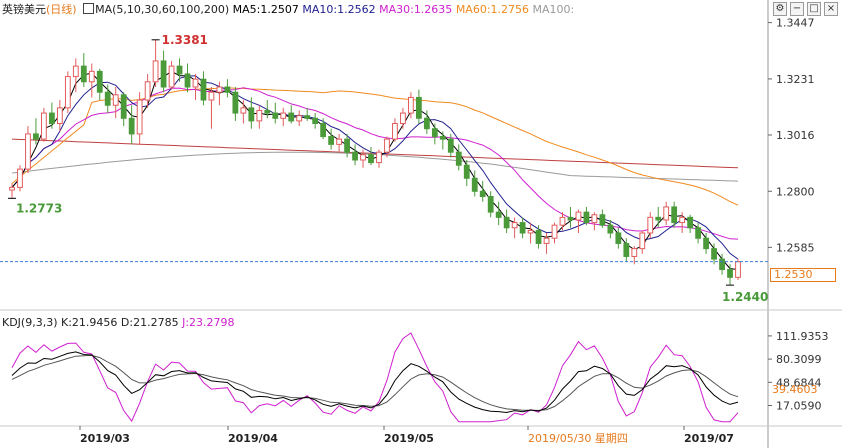  I want to click on kdj-k-value: K:21.9456, so click(89, 322).